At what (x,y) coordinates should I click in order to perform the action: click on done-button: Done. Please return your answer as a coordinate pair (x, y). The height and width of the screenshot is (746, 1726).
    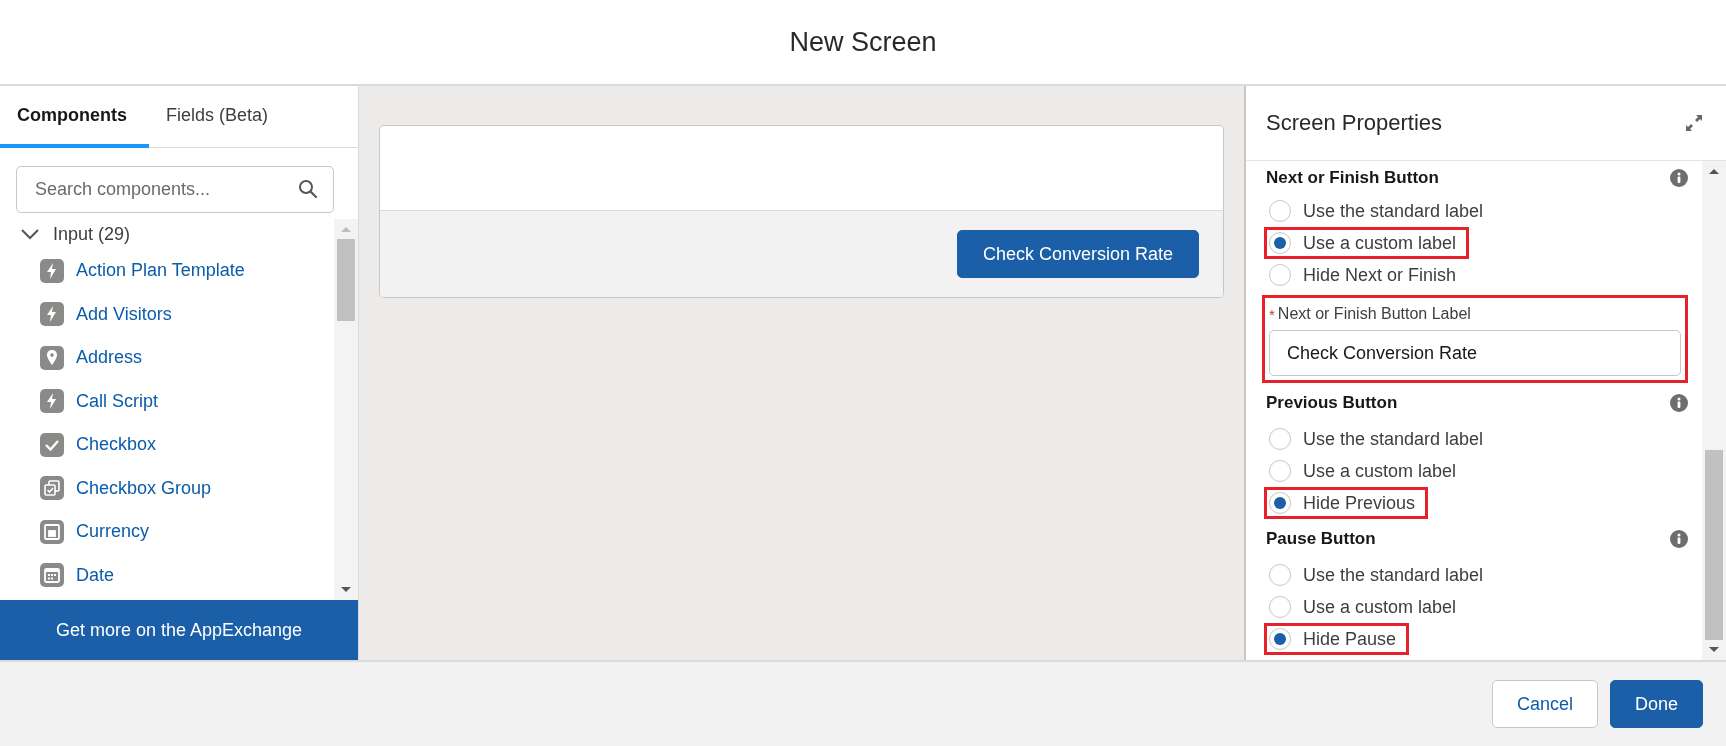
    Looking at the image, I should click on (1656, 704).